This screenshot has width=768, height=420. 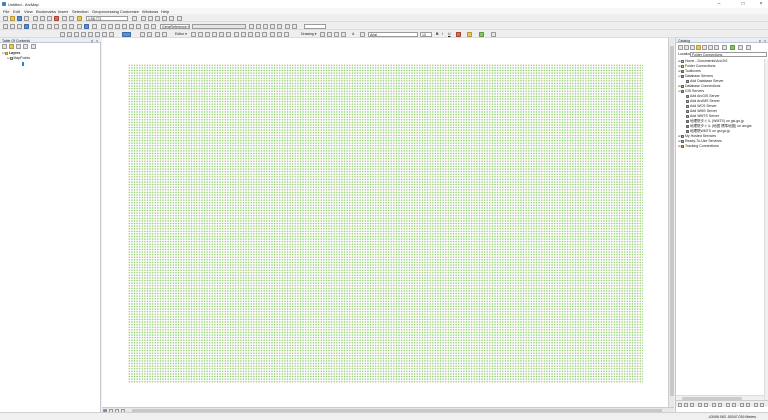 I want to click on zoom-percent-combo, so click(x=315, y=26).